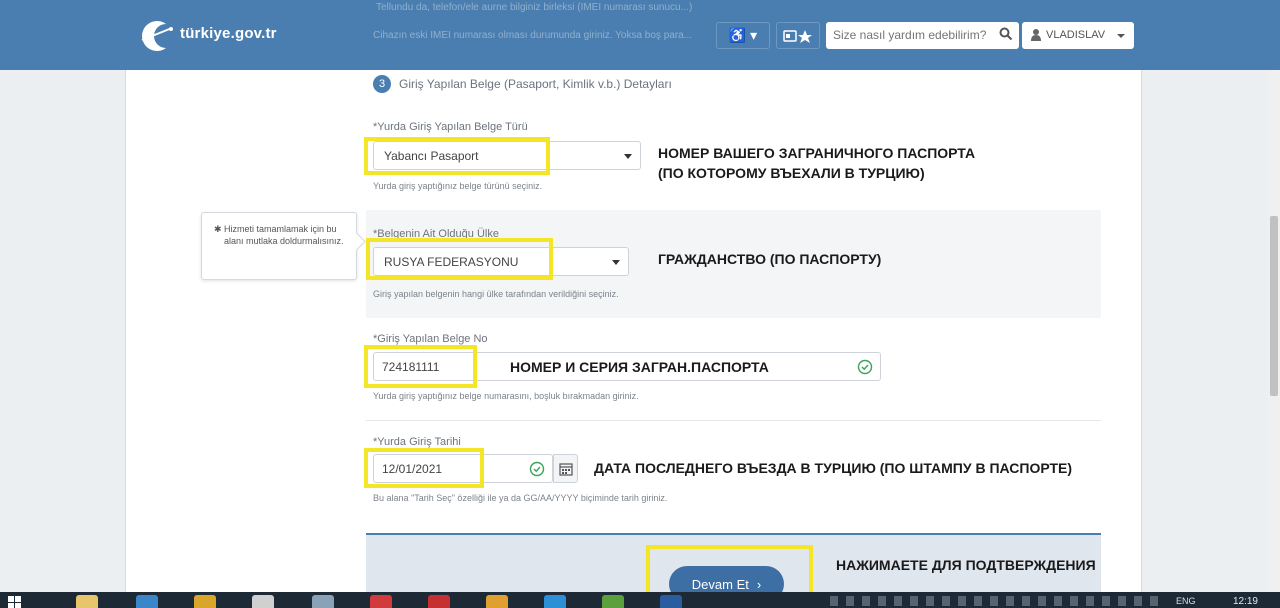  Describe the element at coordinates (412, 469) in the screenshot. I see `entry-date-value: 12/01/2021` at that location.